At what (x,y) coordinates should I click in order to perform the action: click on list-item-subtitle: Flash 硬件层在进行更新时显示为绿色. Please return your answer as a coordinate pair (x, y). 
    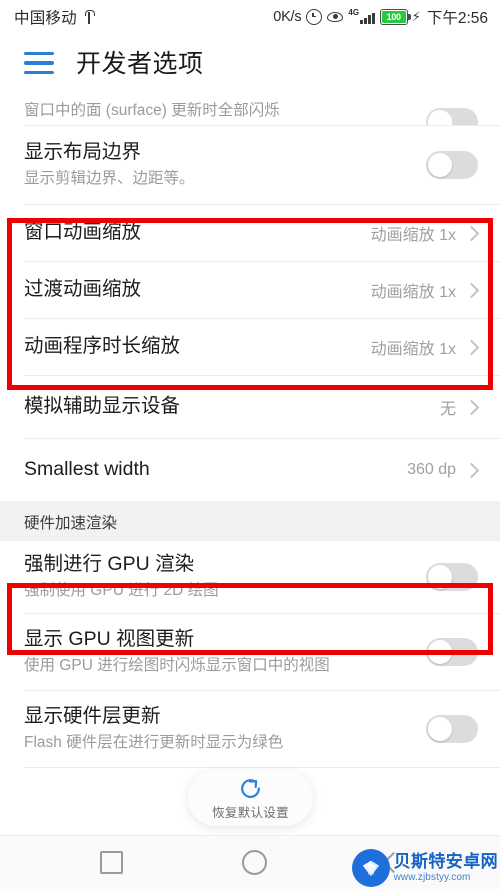
    Looking at the image, I should click on (154, 742).